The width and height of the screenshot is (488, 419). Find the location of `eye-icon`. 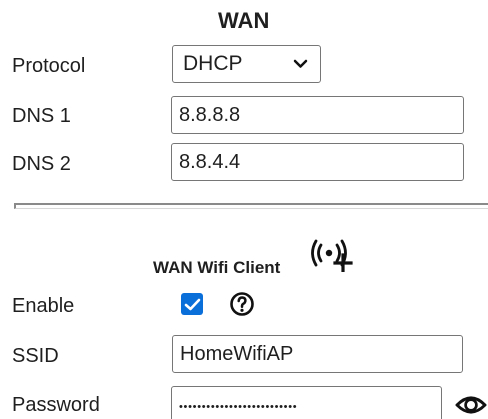

eye-icon is located at coordinates (471, 405).